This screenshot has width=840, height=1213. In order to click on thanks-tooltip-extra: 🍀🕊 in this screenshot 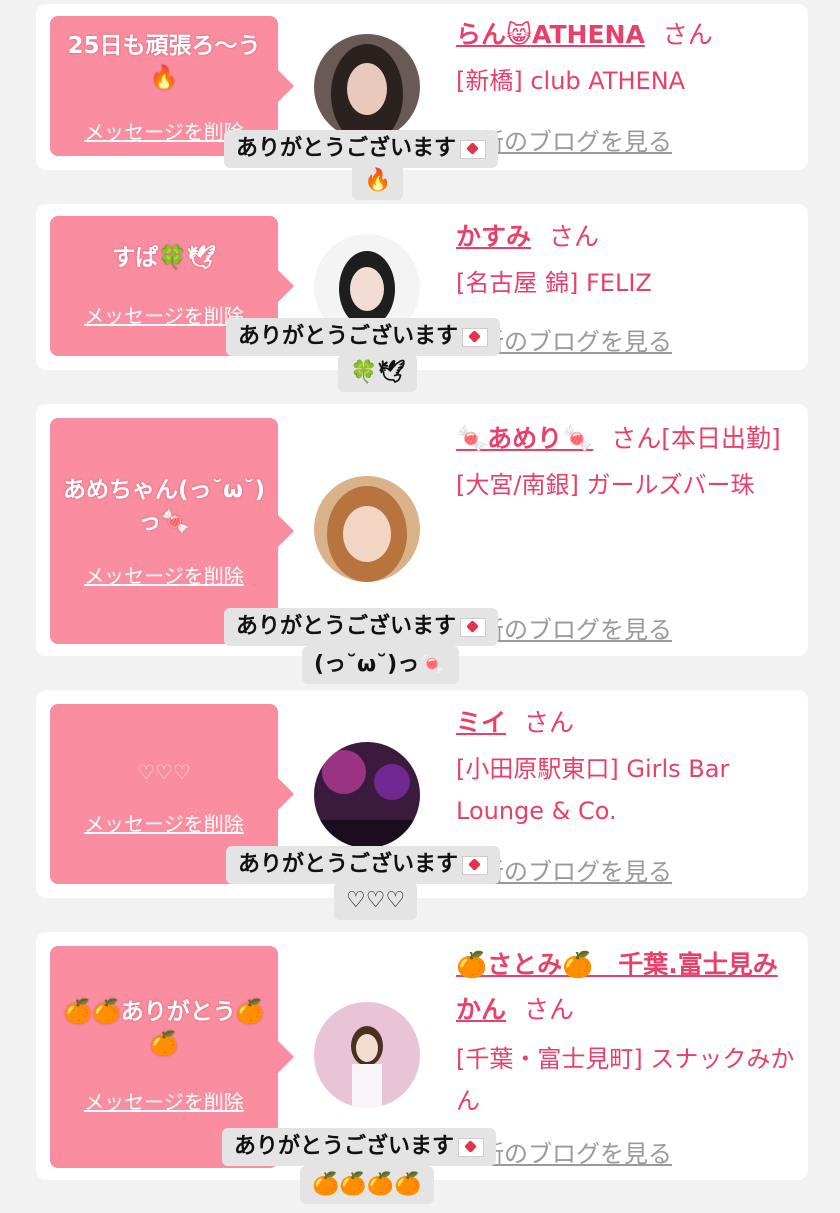, I will do `click(378, 373)`.